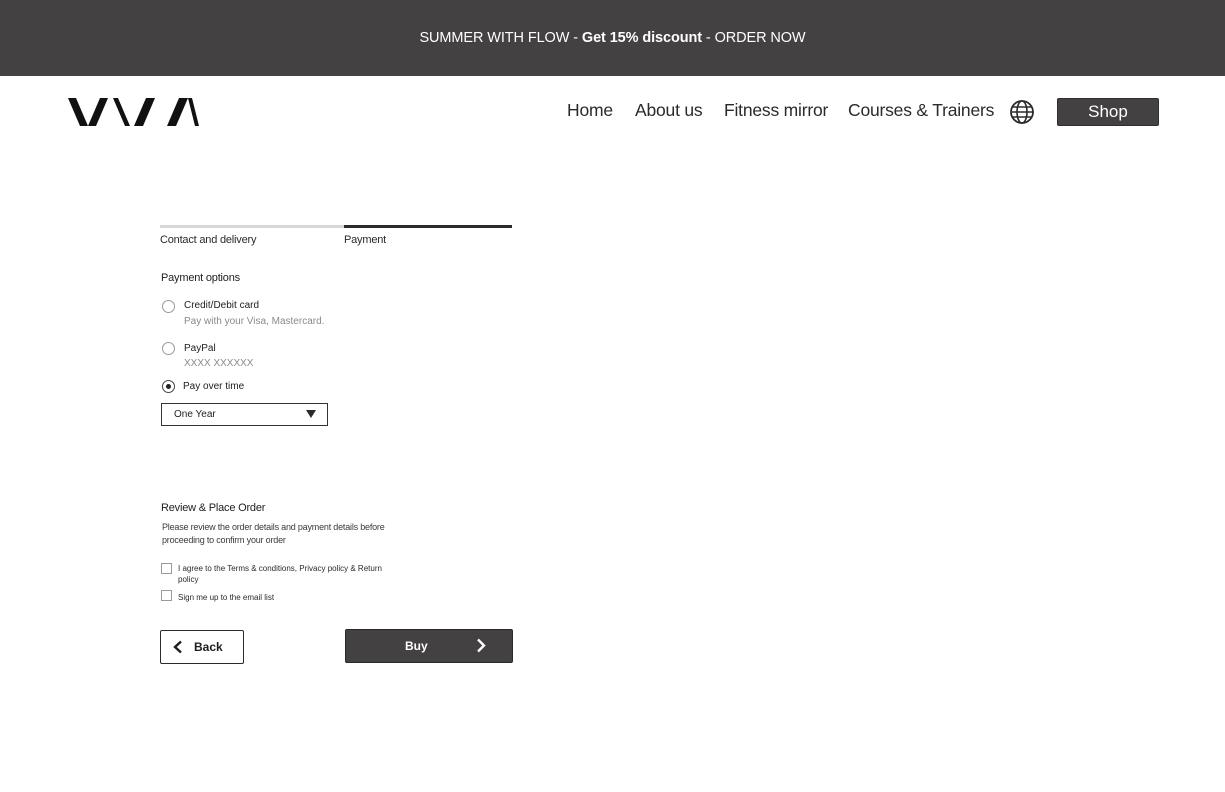  What do you see at coordinates (177, 647) in the screenshot?
I see `chevron-left-icon` at bounding box center [177, 647].